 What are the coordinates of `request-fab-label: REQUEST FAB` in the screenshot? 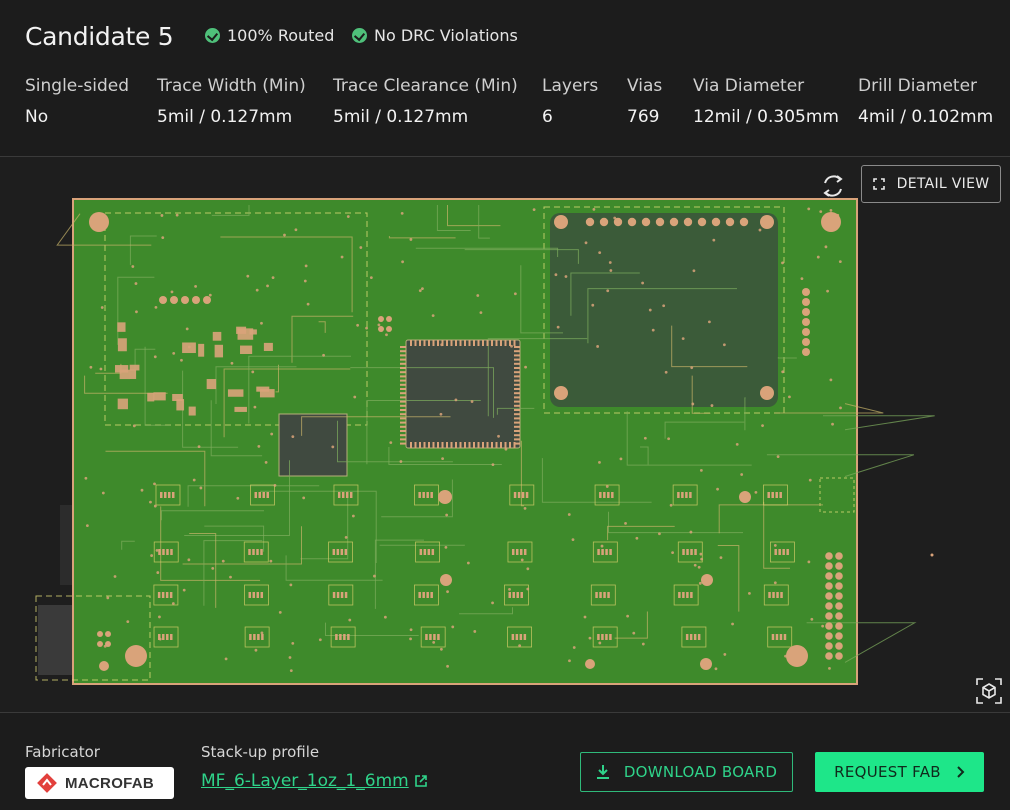 It's located at (887, 772).